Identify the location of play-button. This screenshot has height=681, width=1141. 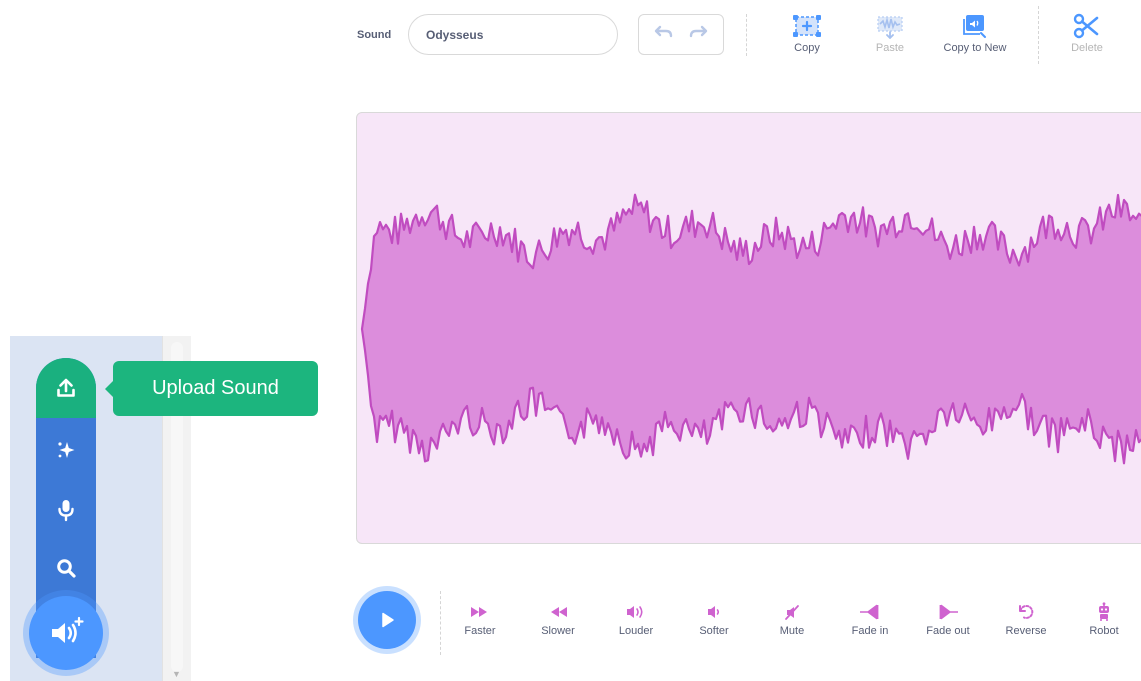
(387, 620).